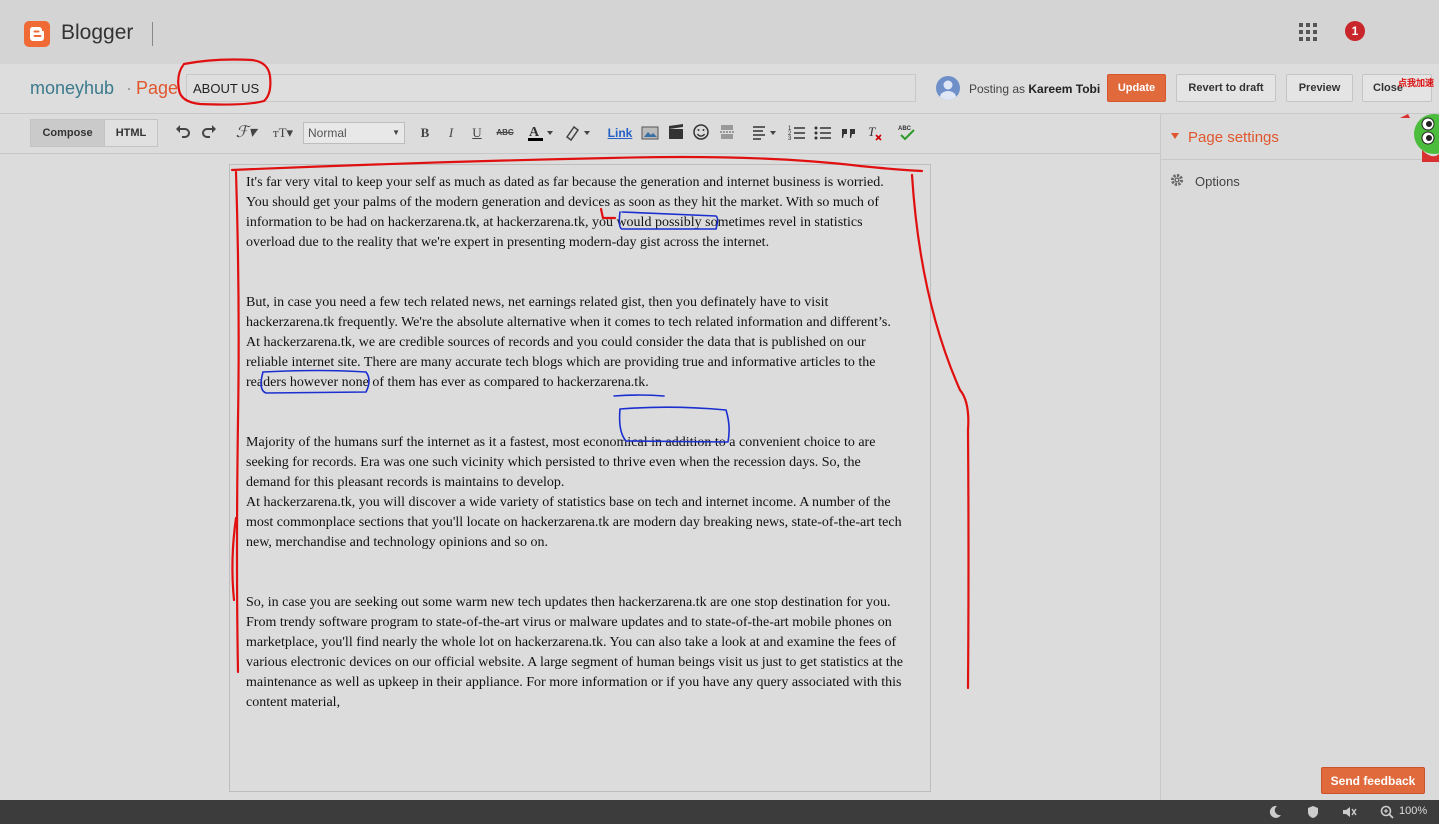 Image resolution: width=1439 pixels, height=824 pixels. Describe the element at coordinates (1226, 88) in the screenshot. I see `revert-to-draft-button: Revert to draft` at that location.